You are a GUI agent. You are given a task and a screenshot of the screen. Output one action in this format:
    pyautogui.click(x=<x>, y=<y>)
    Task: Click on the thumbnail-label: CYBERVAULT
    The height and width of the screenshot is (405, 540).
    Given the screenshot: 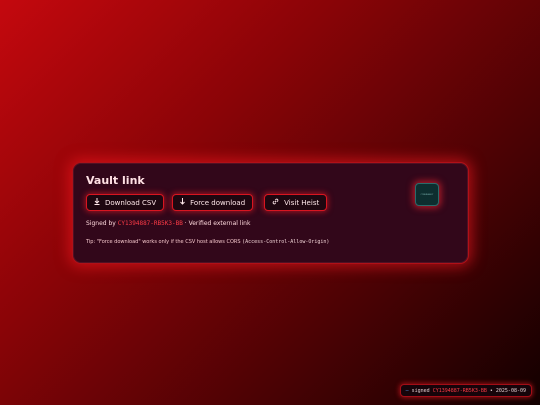 What is the action you would take?
    pyautogui.click(x=427, y=194)
    